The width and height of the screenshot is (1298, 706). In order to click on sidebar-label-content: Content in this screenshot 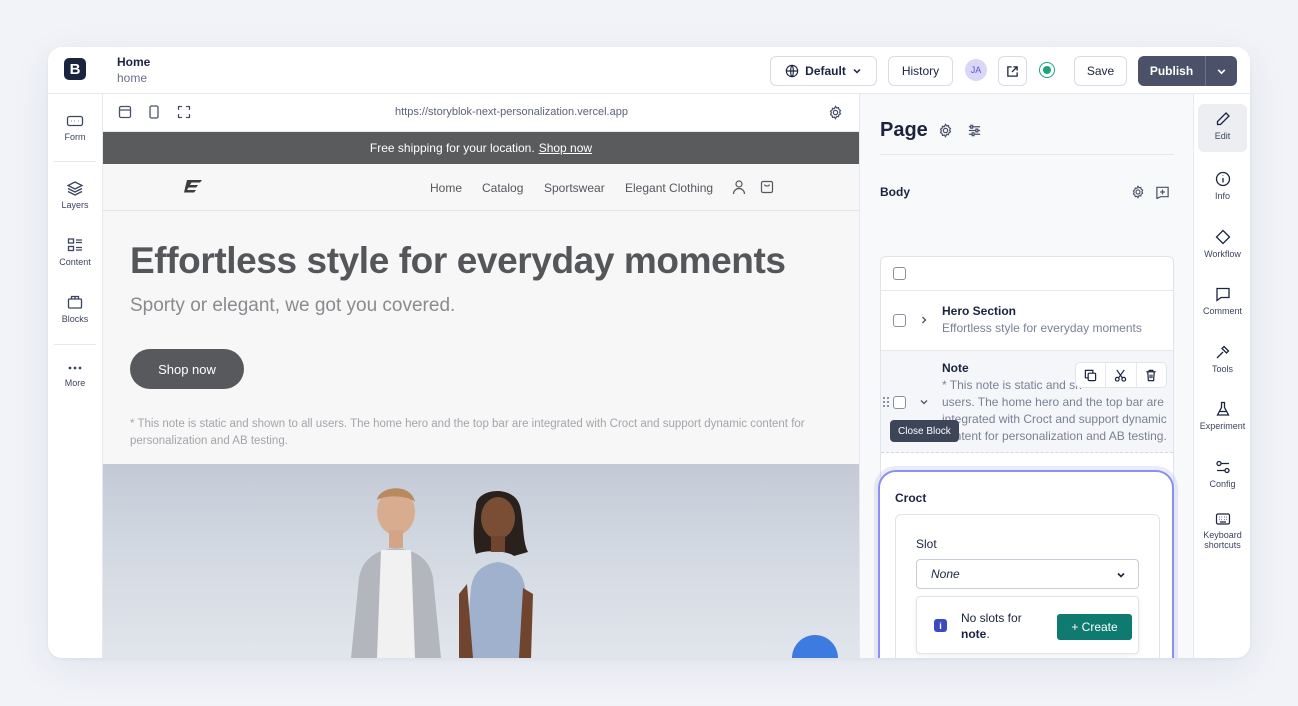, I will do `click(75, 262)`.